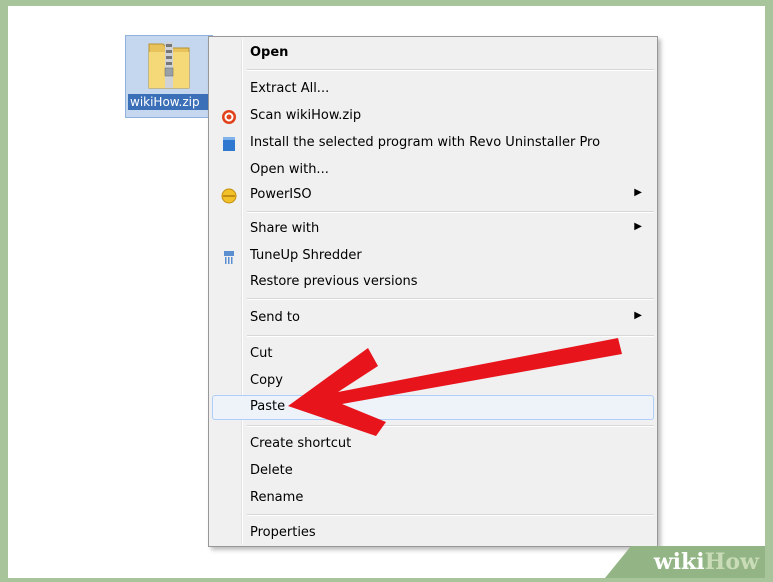 This screenshot has height=582, width=773. What do you see at coordinates (277, 497) in the screenshot?
I see `menu-item-label: Rename` at bounding box center [277, 497].